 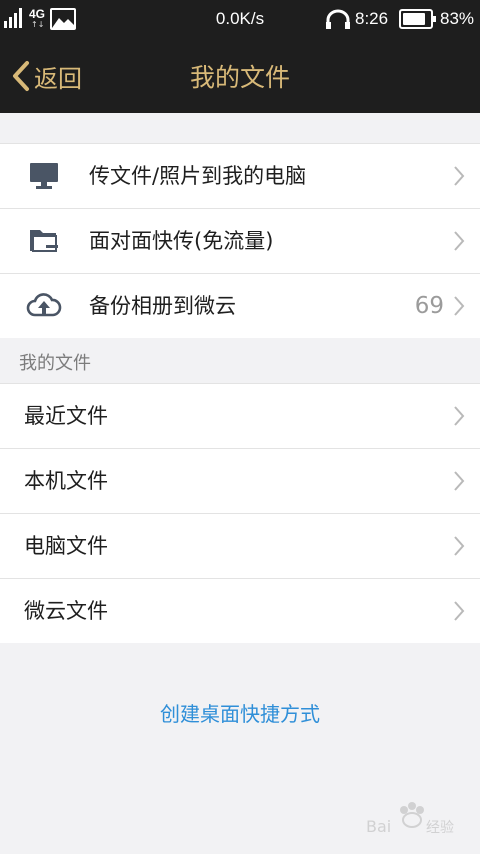 I want to click on create-desktop-shortcut-link: 创建桌面快捷方式, so click(x=240, y=712).